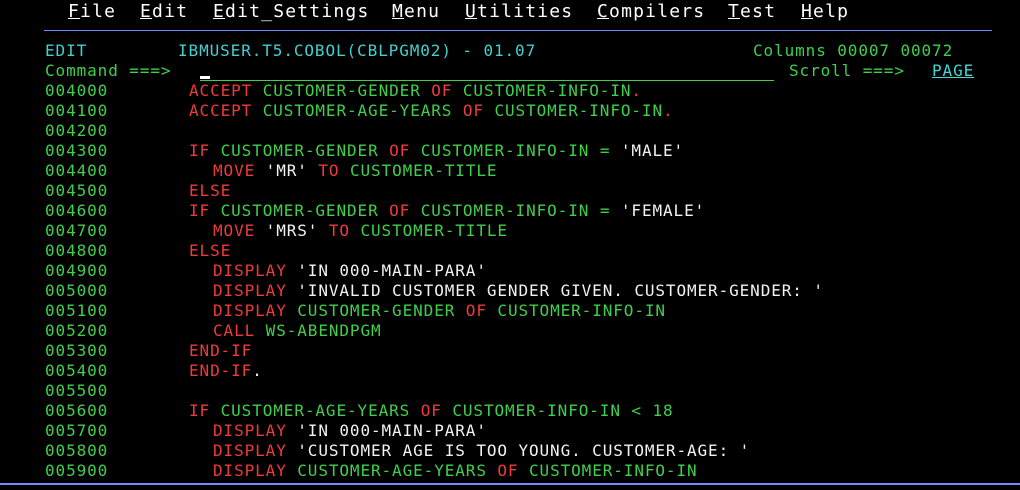  What do you see at coordinates (76, 451) in the screenshot?
I see `line-number: 005800` at bounding box center [76, 451].